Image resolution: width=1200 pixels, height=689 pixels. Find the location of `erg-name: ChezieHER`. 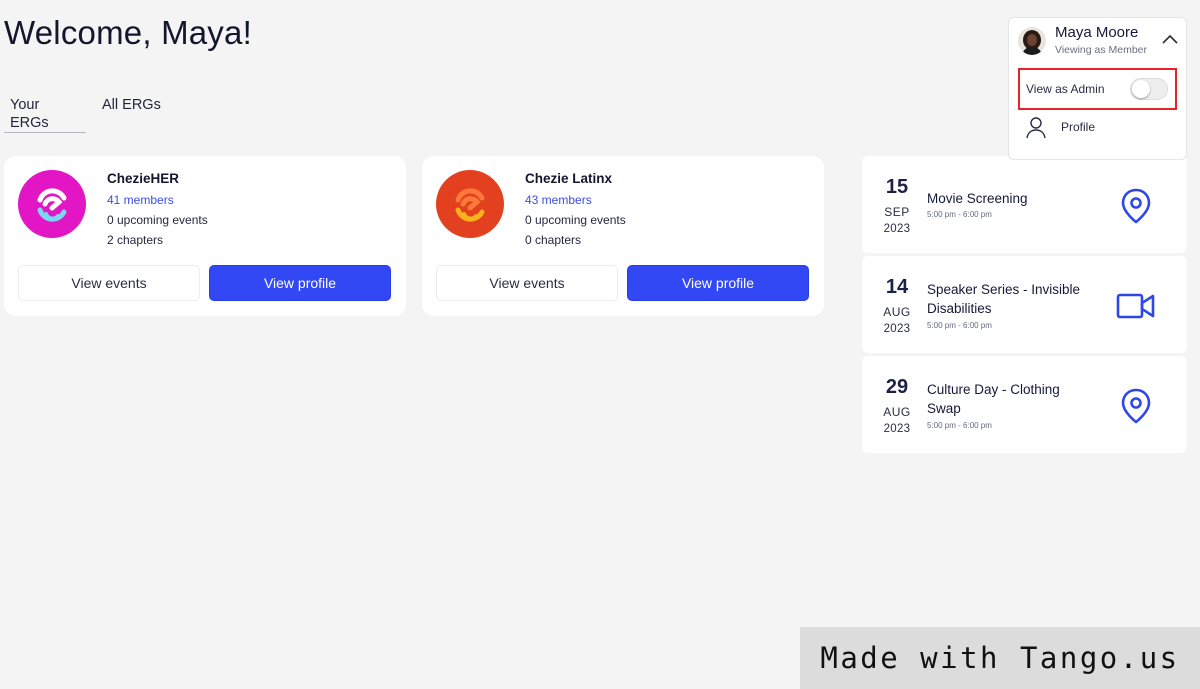

erg-name: ChezieHER is located at coordinates (143, 178).